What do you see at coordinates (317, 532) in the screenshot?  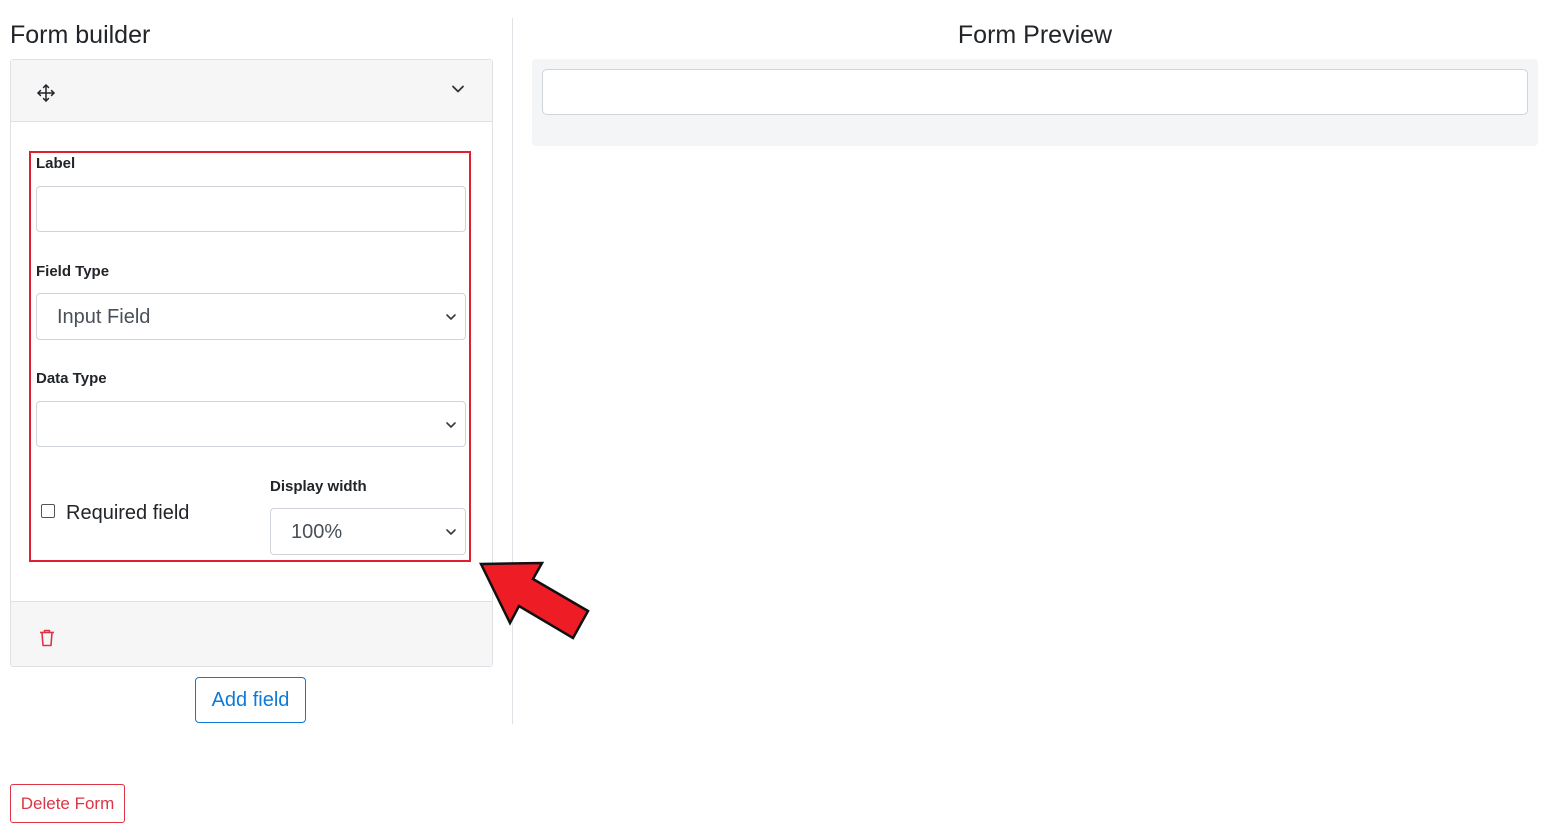 I see `display-width-selected-value: 100%` at bounding box center [317, 532].